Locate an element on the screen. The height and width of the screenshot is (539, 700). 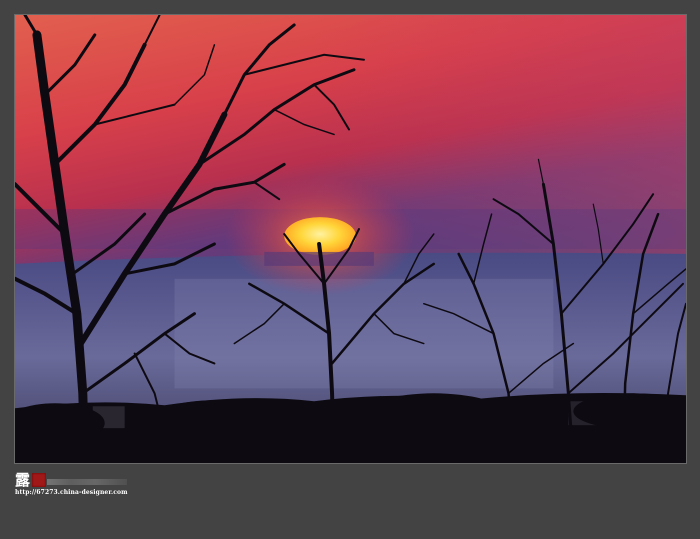
watermark-blur is located at coordinates (87, 482).